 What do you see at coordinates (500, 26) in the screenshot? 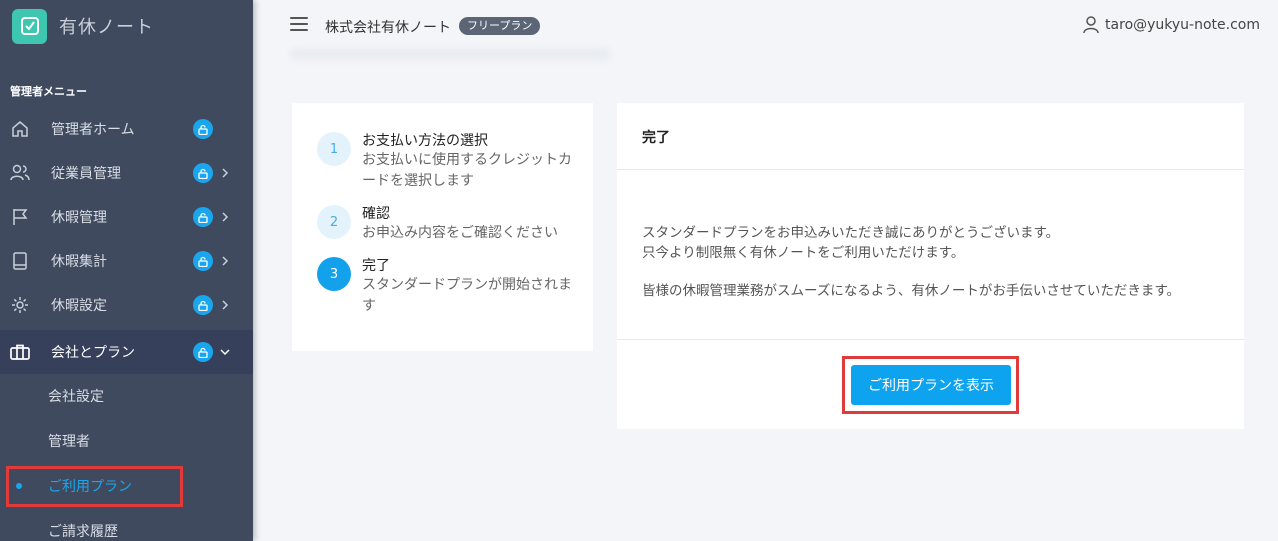
I see `plan-badge: フリープラン` at bounding box center [500, 26].